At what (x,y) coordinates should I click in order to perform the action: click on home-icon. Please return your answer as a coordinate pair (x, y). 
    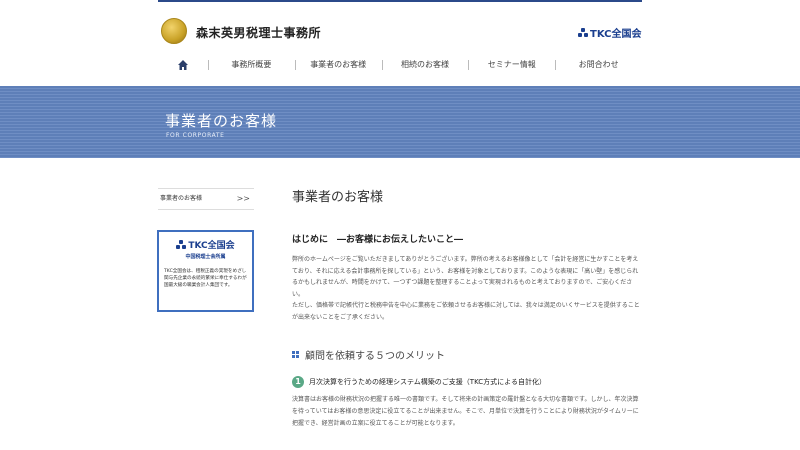
    Looking at the image, I should click on (183, 65).